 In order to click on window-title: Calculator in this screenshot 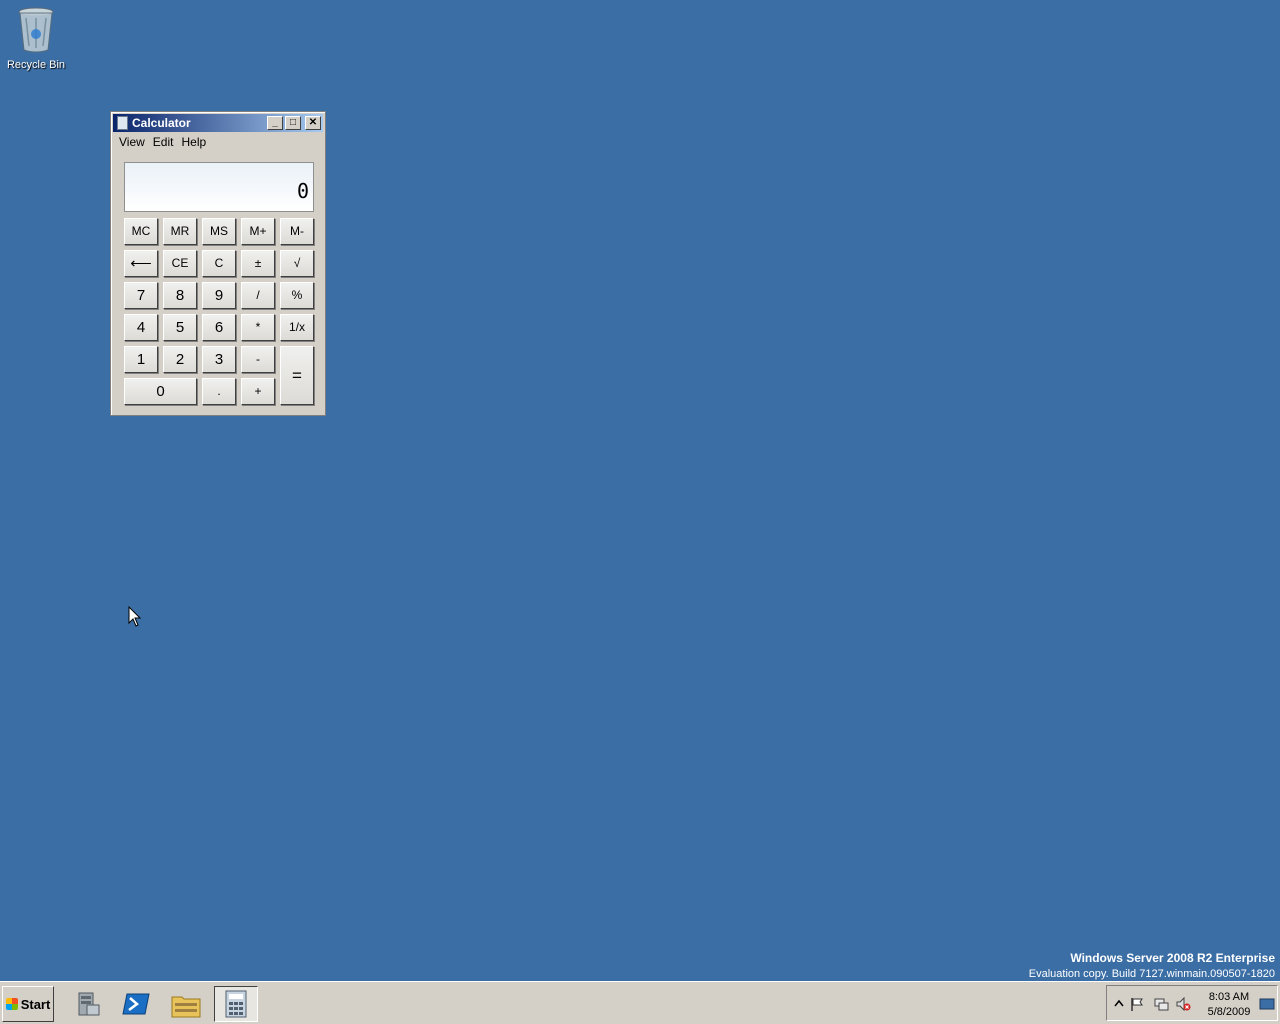, I will do `click(161, 123)`.